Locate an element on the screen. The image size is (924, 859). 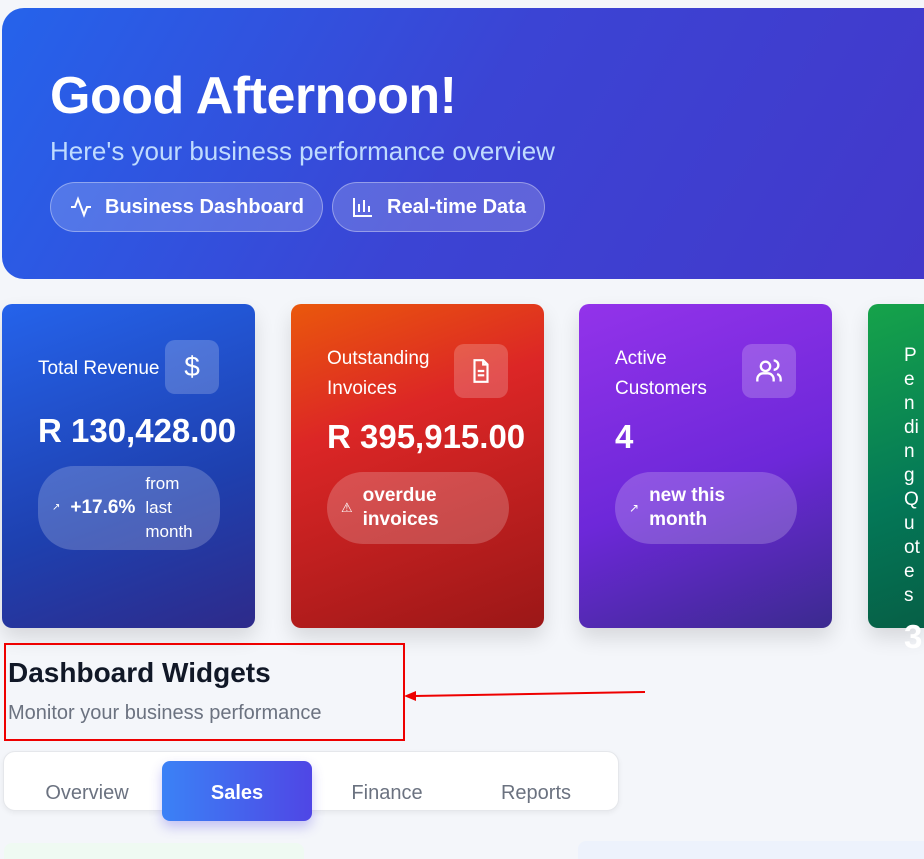
widget-tabs: Overview Finance Reports Sales is located at coordinates (311, 786).